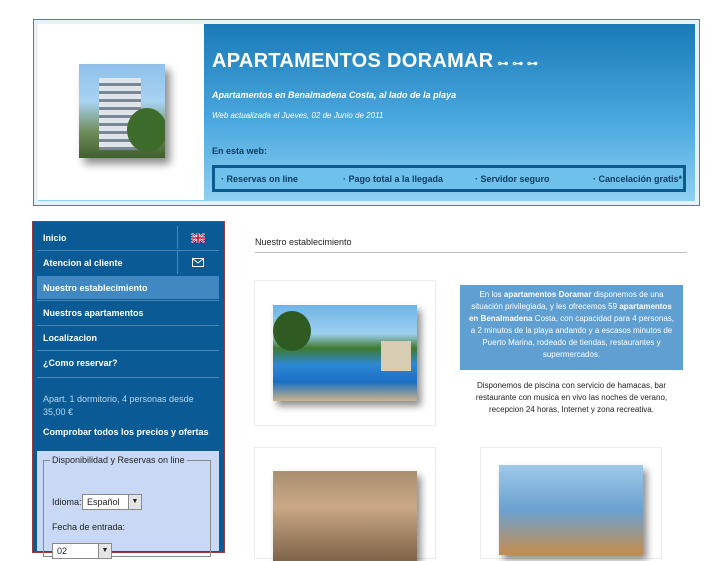 The width and height of the screenshot is (727, 561). Describe the element at coordinates (107, 237) in the screenshot. I see `nav-inicio: Inicio` at that location.